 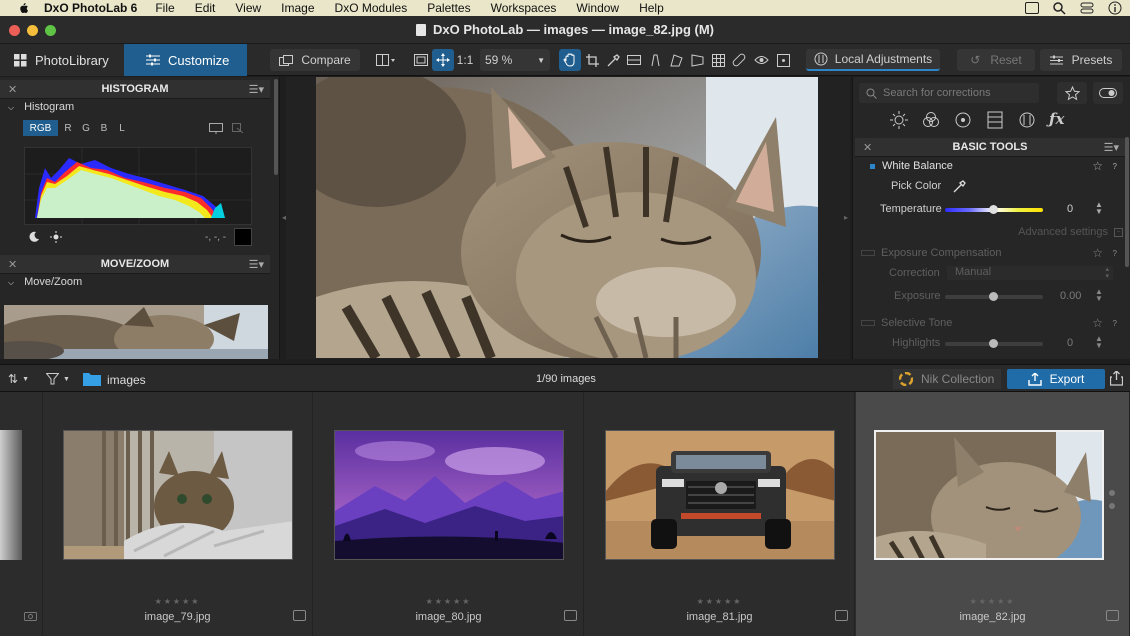 What do you see at coordinates (216, 128) in the screenshot?
I see `monitor-icon` at bounding box center [216, 128].